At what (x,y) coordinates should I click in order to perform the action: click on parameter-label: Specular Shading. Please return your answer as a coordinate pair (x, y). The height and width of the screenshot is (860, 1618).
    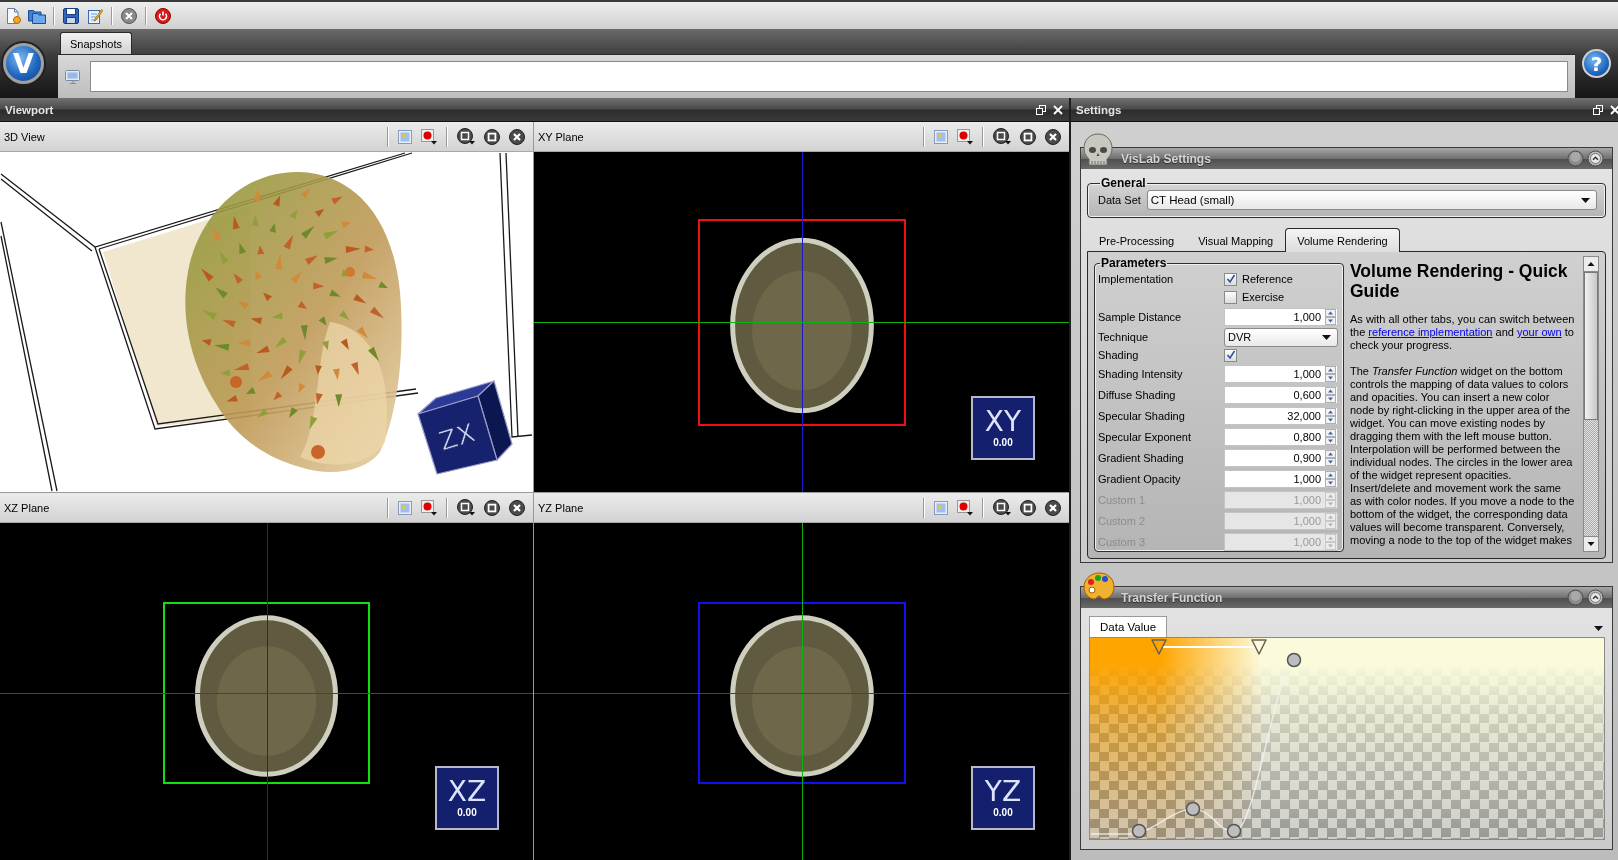
    Looking at the image, I should click on (1142, 416).